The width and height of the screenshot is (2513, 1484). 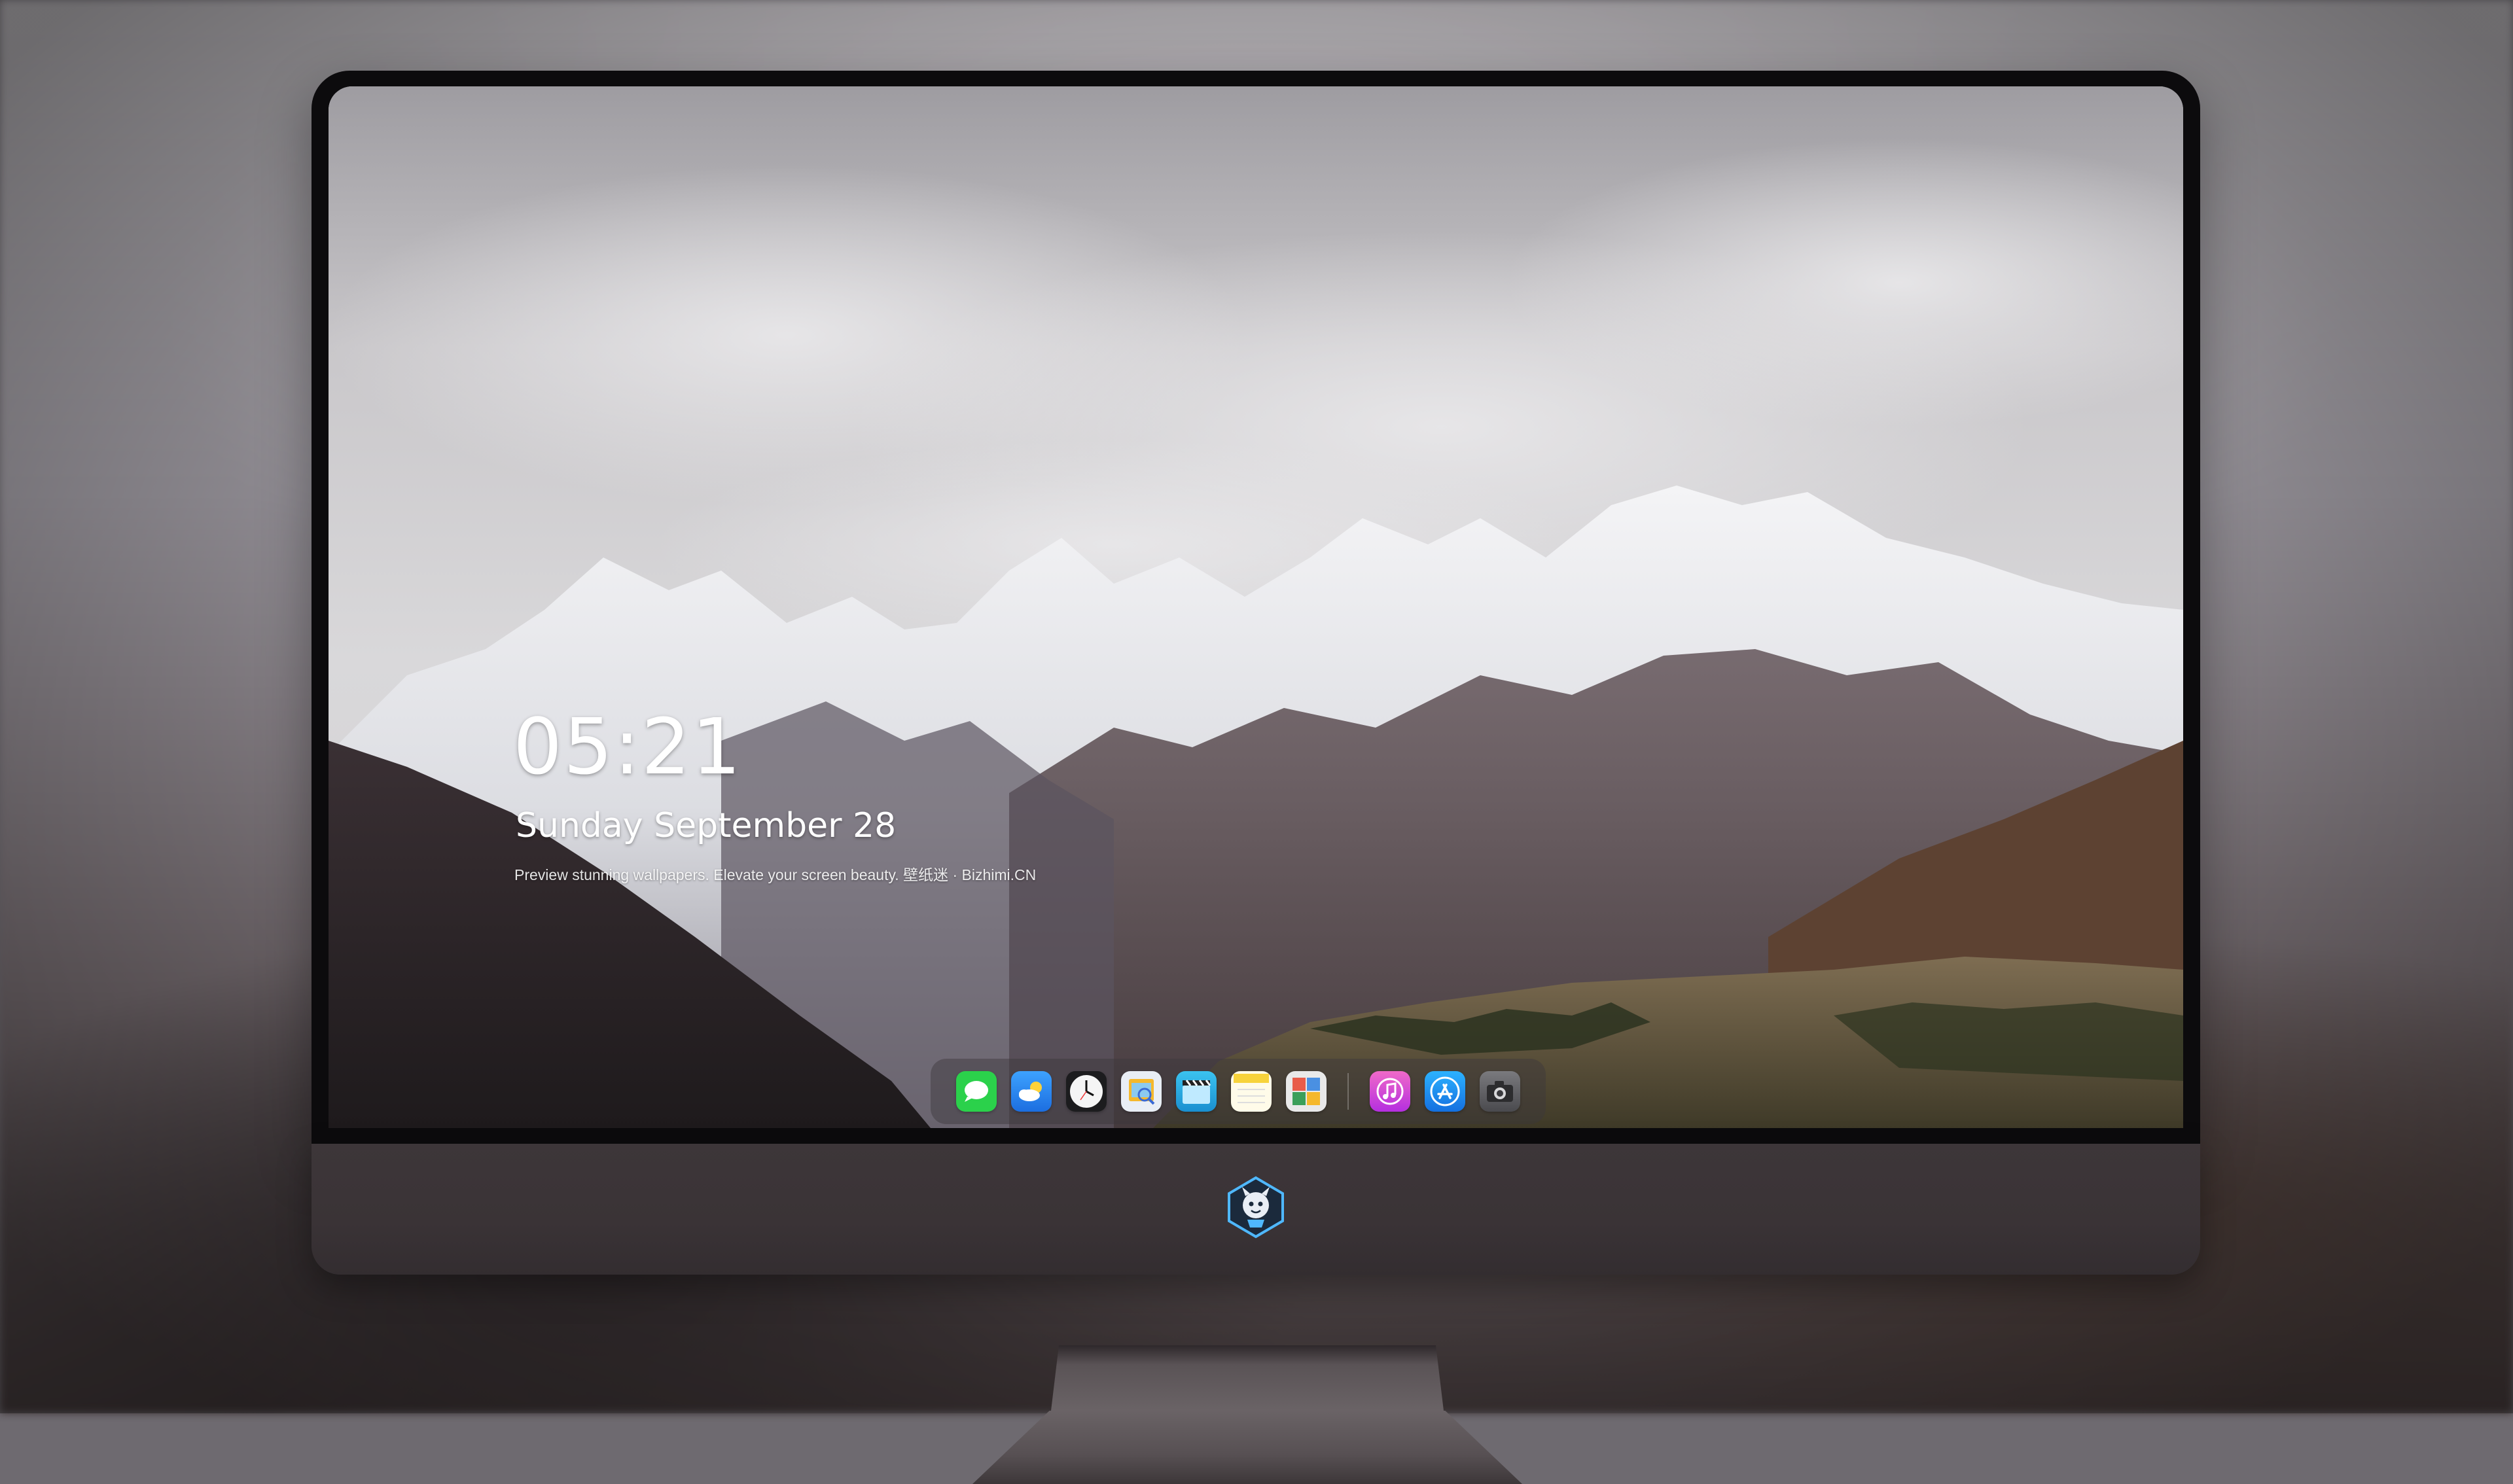 What do you see at coordinates (1196, 1092) in the screenshot?
I see `final-cut-icon` at bounding box center [1196, 1092].